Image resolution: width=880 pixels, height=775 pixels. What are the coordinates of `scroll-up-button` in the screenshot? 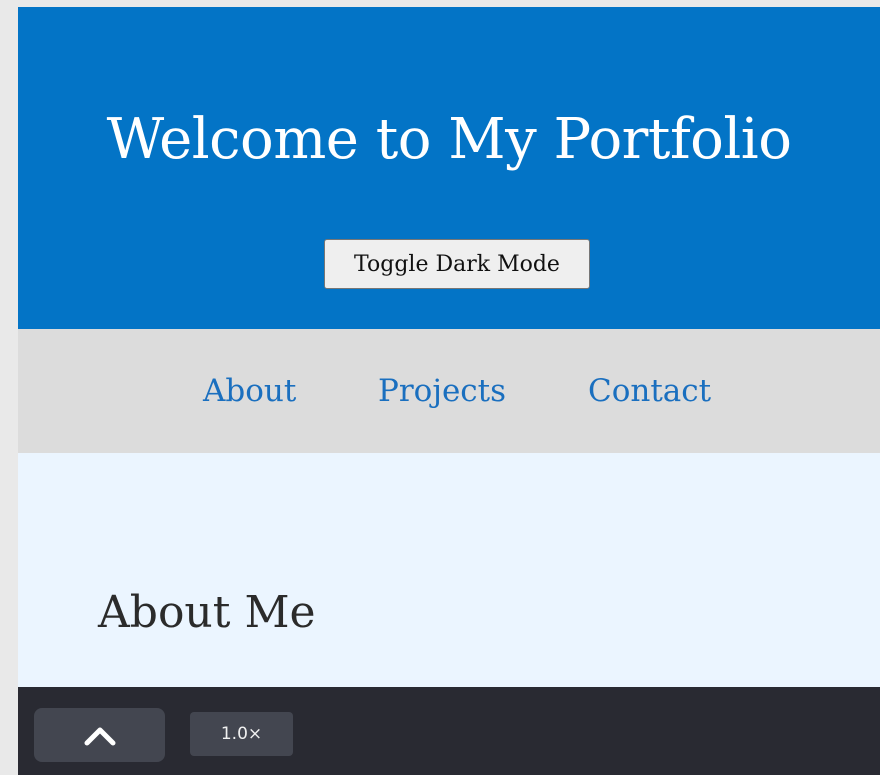 It's located at (99, 735).